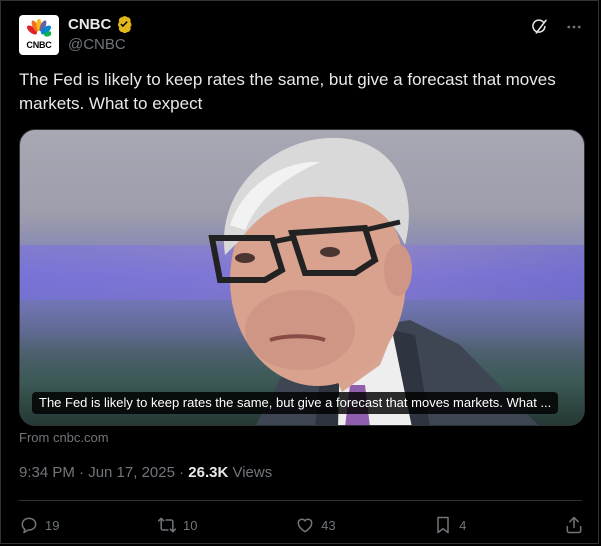 This screenshot has height=546, width=601. Describe the element at coordinates (301, 35) in the screenshot. I see `post-header: CNBC CNBC @CNBC` at that location.